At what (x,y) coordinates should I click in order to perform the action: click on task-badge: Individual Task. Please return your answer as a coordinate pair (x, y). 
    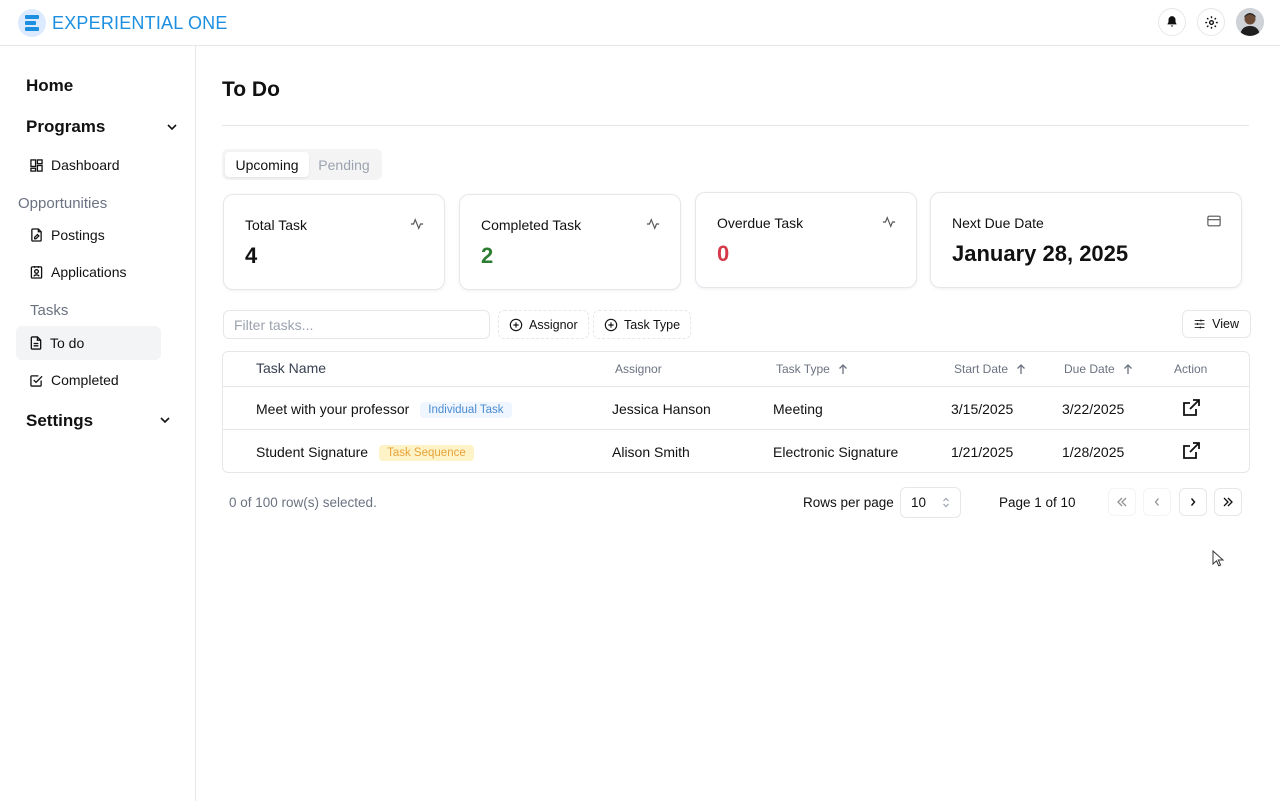
    Looking at the image, I should click on (466, 410).